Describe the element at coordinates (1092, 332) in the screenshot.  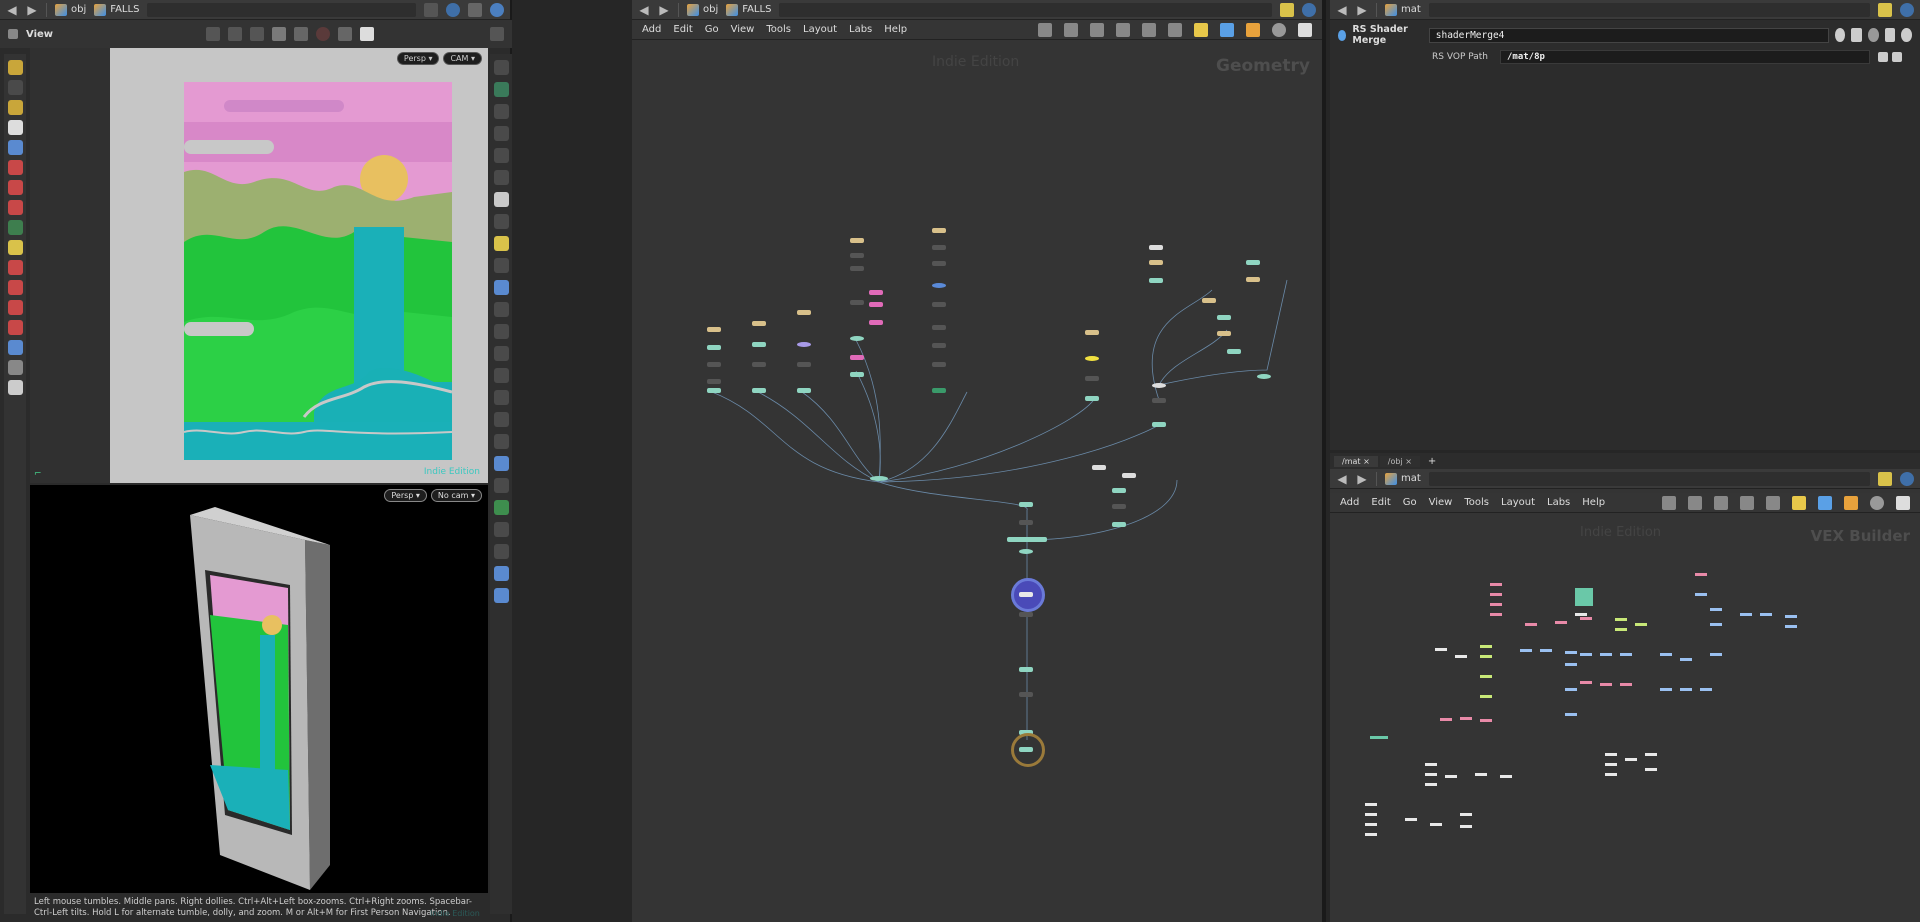
I see `node-sun` at that location.